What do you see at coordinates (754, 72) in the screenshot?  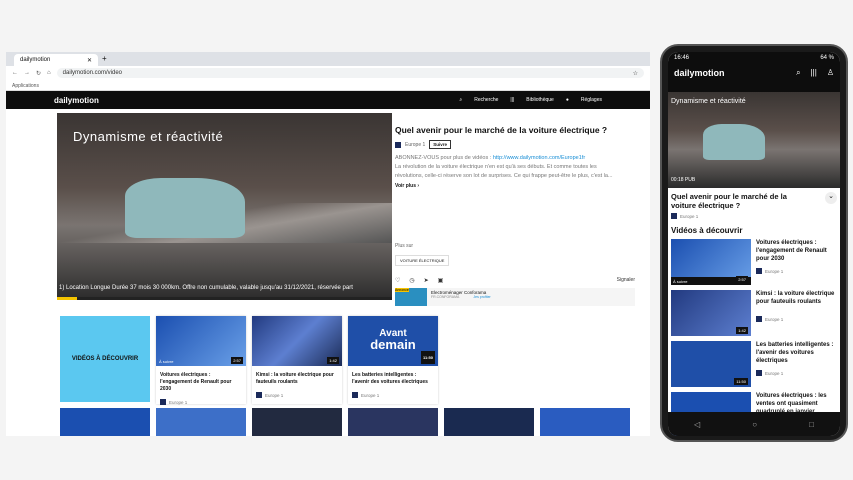 I see `phone-header: 16:46 64 % dailymotion ⌕ ||| ♙` at bounding box center [754, 72].